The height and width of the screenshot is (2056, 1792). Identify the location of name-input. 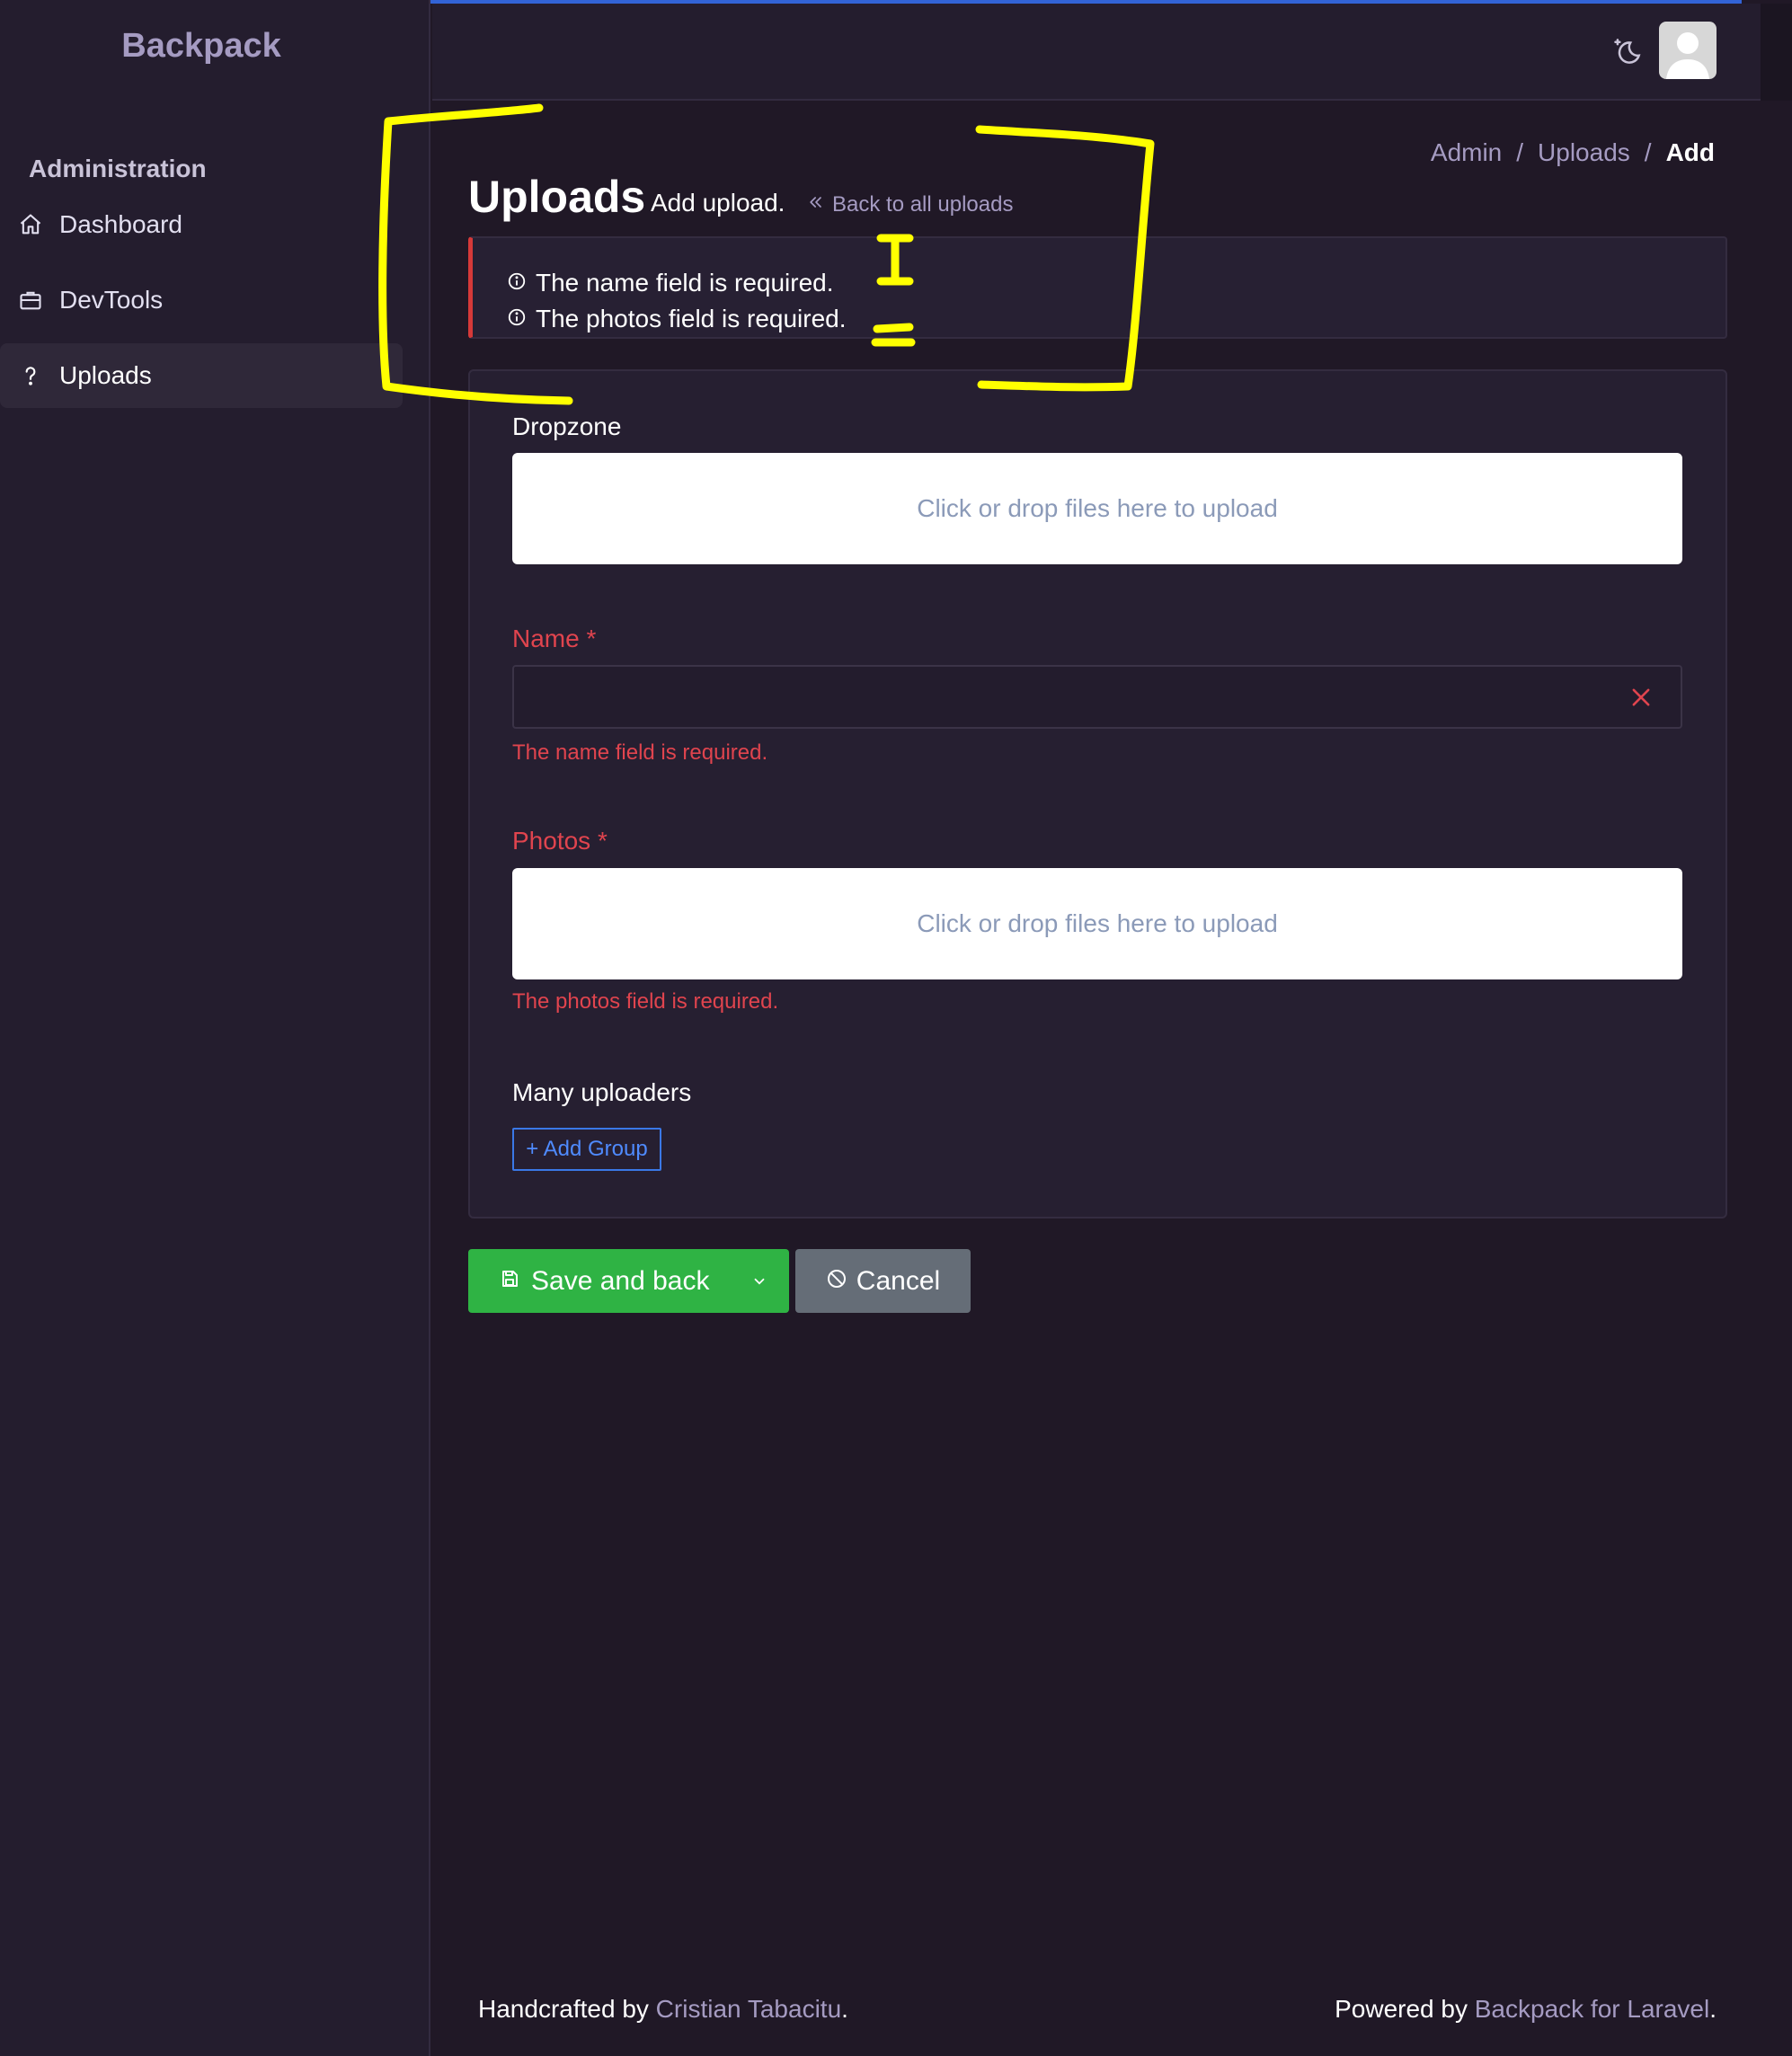
(1097, 697).